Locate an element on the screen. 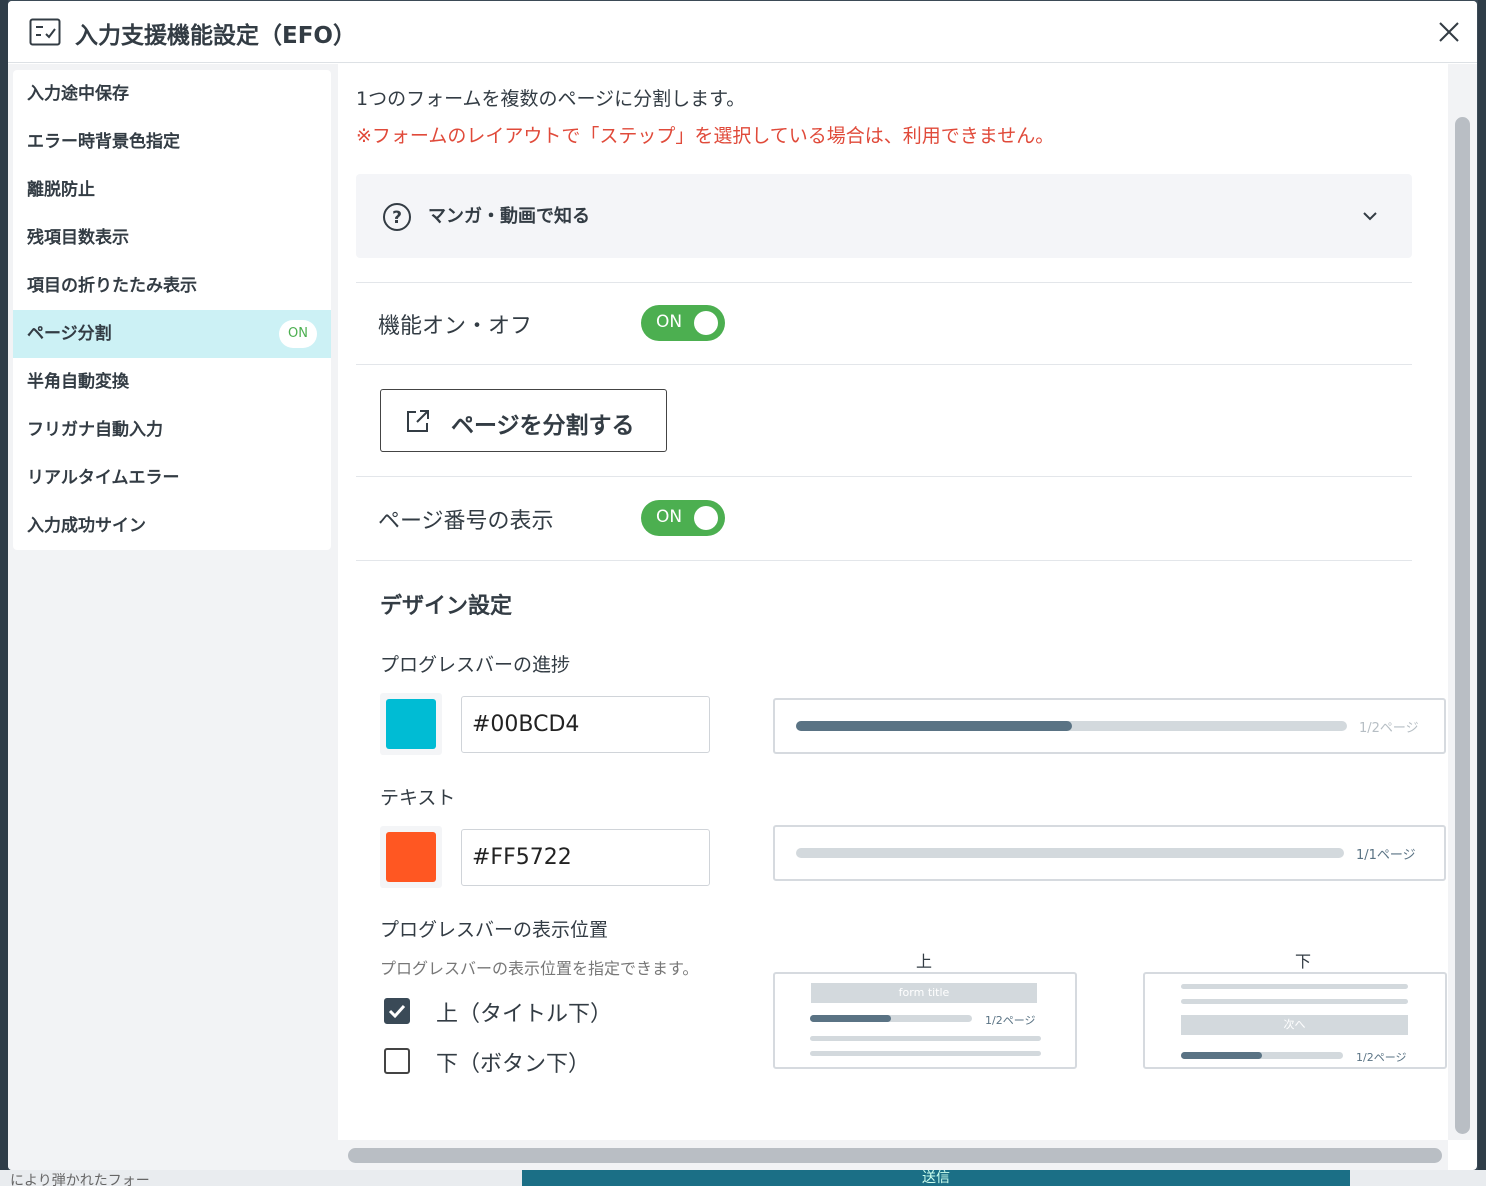  position-title: プログレスバーの表示位置 is located at coordinates (494, 930).